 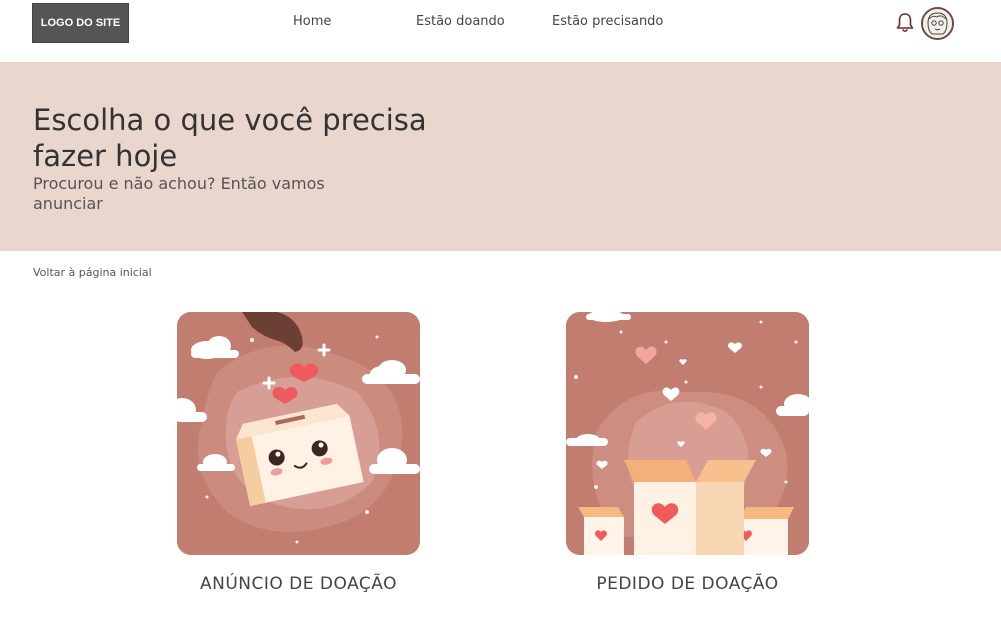 I want to click on page-title: Escolha o que você precisa fazer hoje, so click(x=230, y=138).